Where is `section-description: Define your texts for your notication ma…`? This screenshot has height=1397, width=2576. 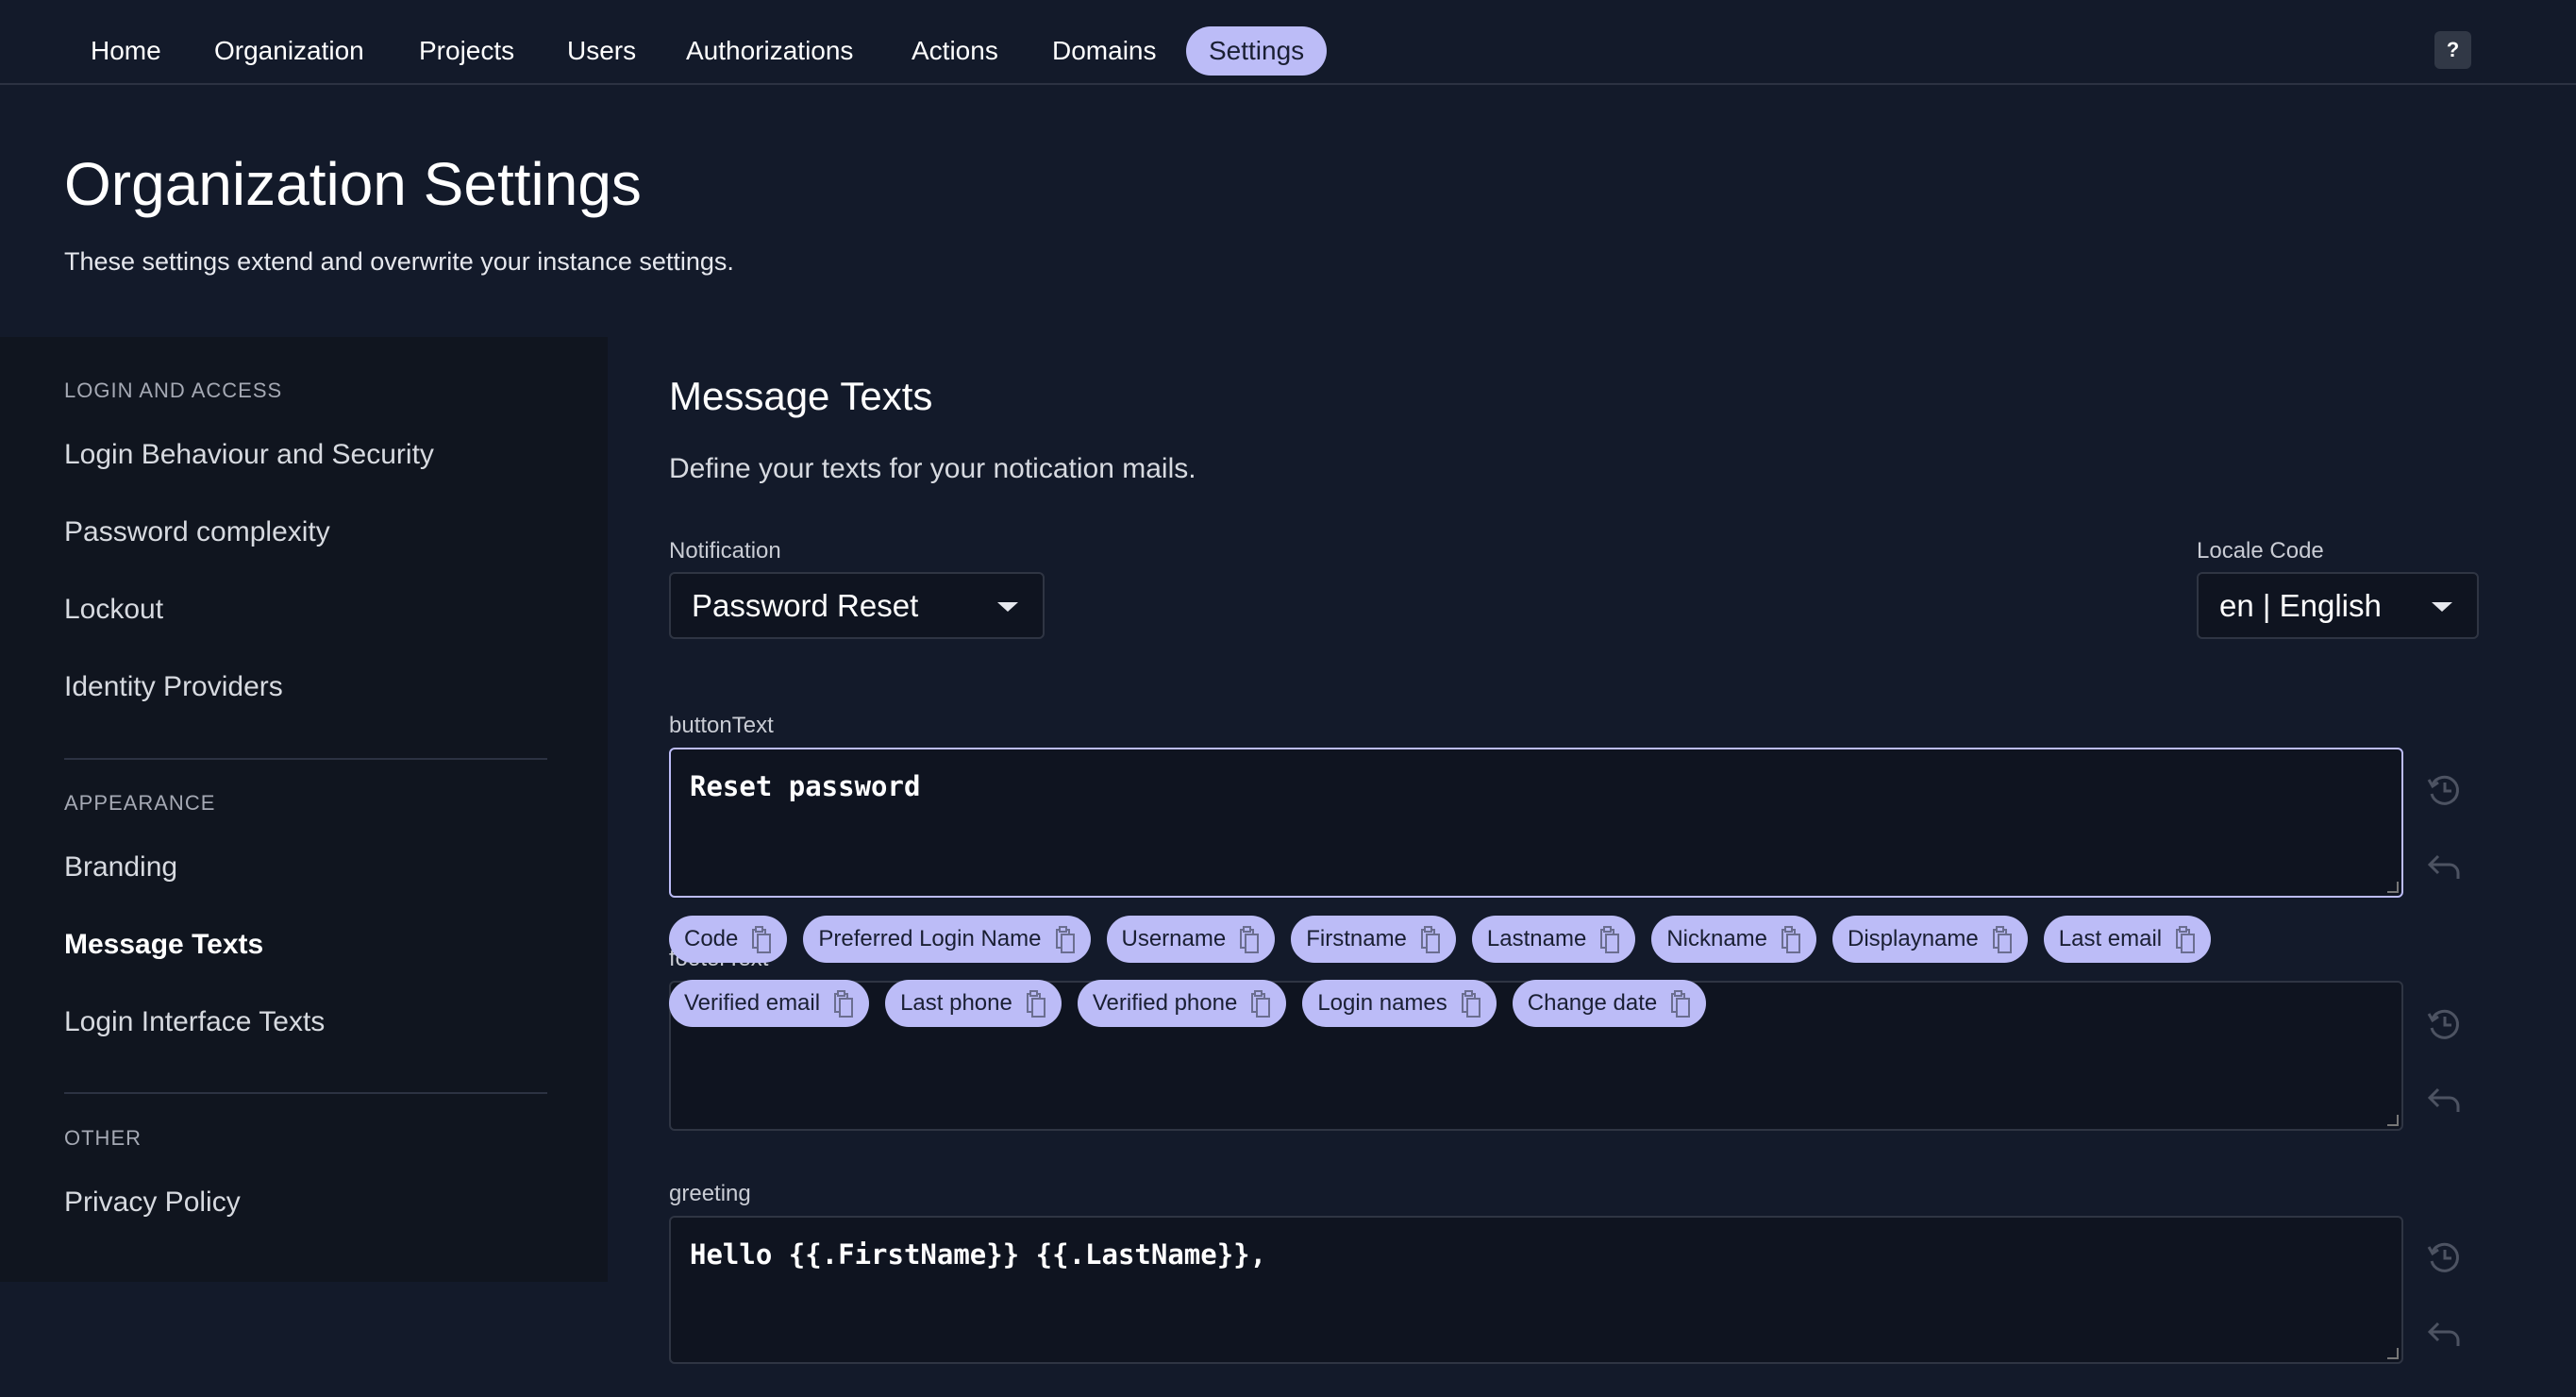 section-description: Define your texts for your notication ma… is located at coordinates (932, 468).